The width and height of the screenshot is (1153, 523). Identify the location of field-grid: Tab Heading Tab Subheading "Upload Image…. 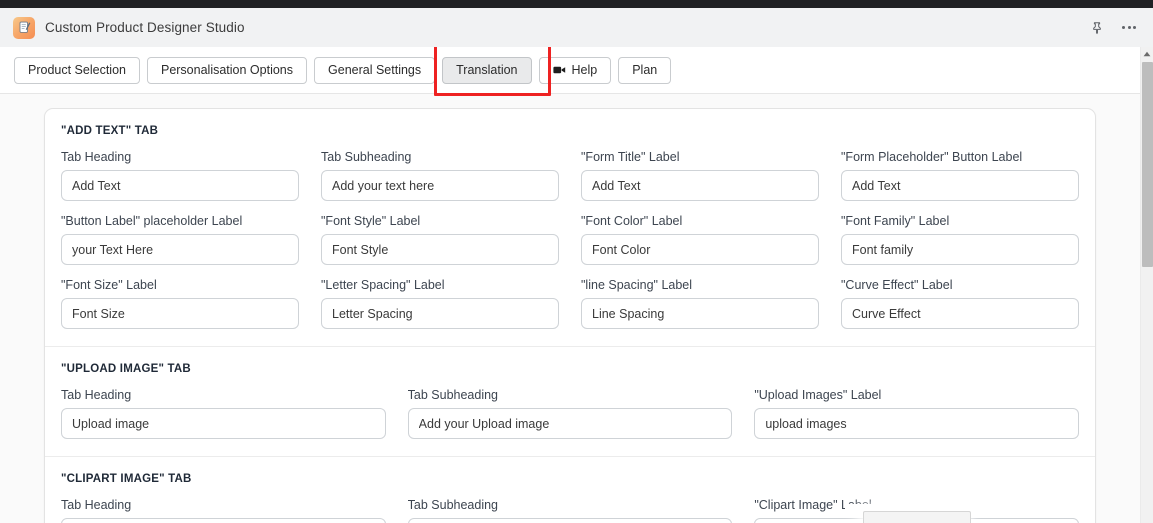
(570, 413).